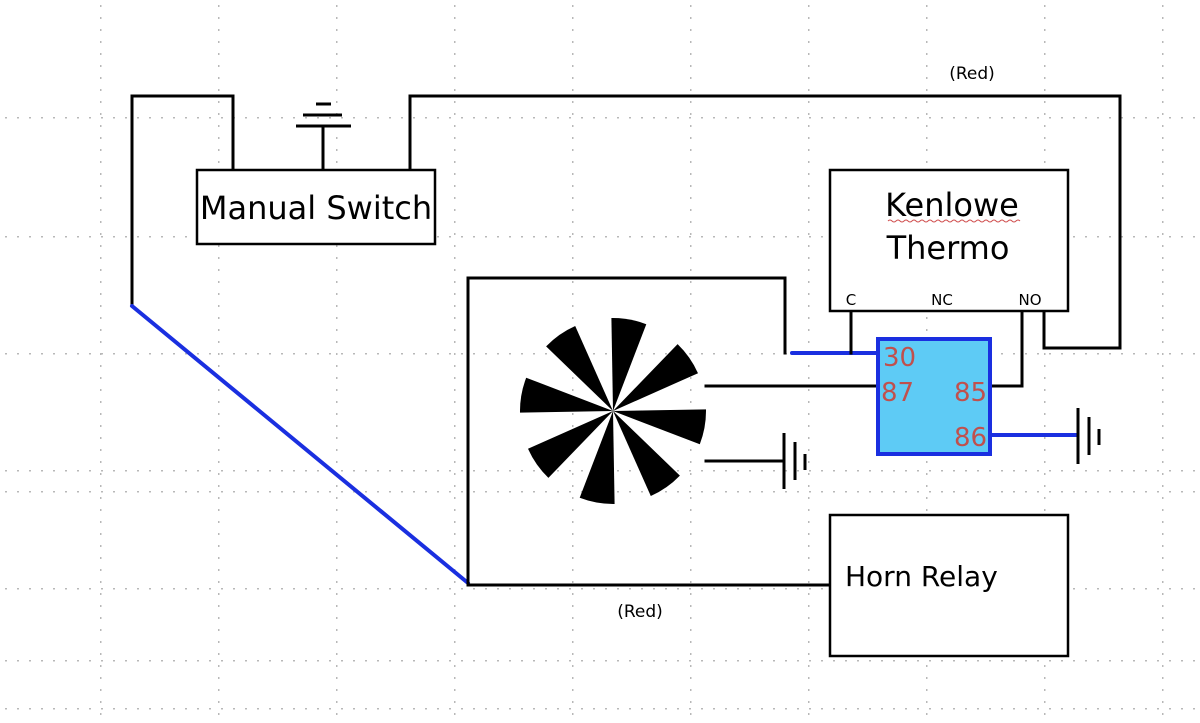 This screenshot has height=723, width=1200. I want to click on terminal-c: C, so click(851, 300).